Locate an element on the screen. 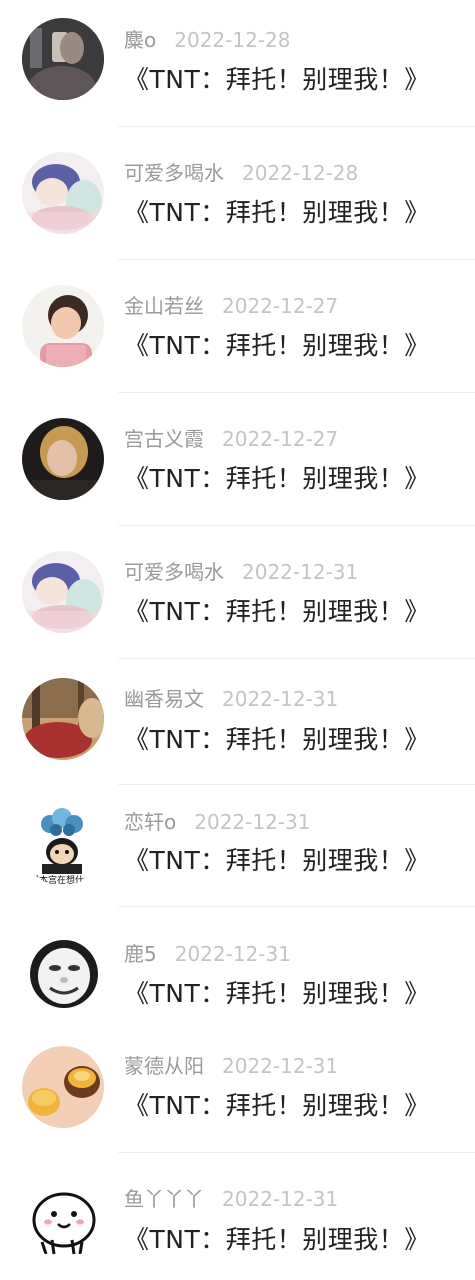 Image resolution: width=475 pixels, height=1280 pixels. comment-meta: 蒙德从阳 2022-12-31 is located at coordinates (231, 1066).